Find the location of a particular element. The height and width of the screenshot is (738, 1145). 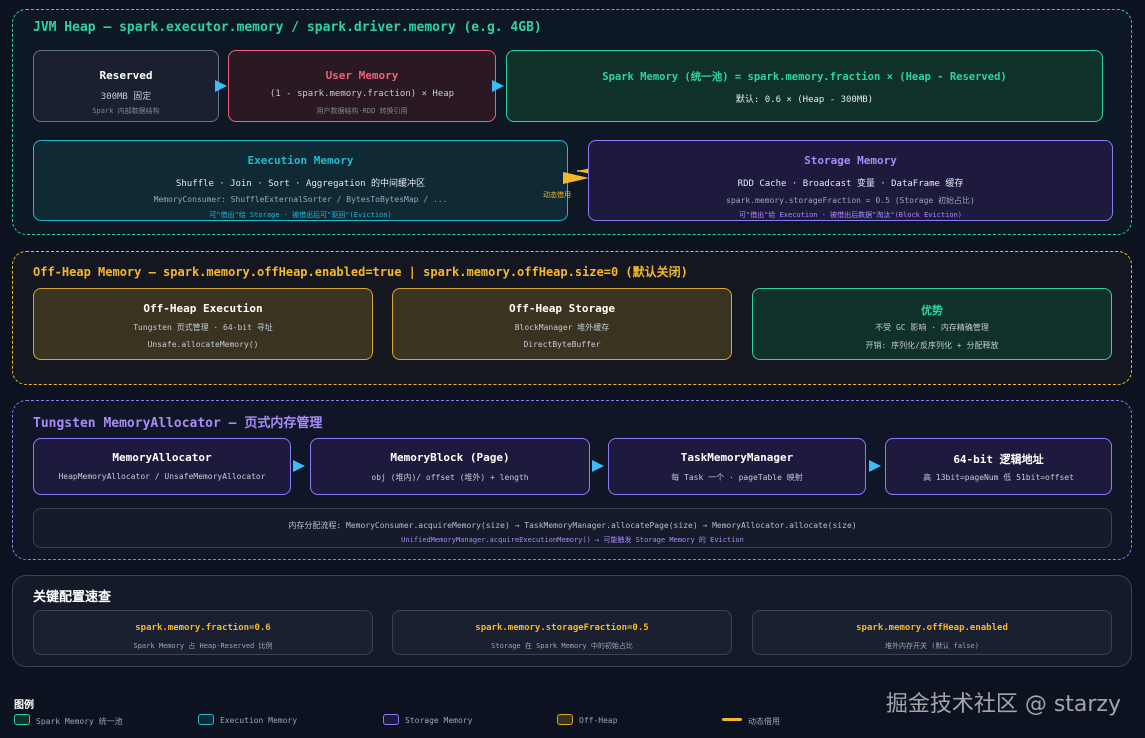

config-key: spark.memory.offHeap.enabled is located at coordinates (932, 628).